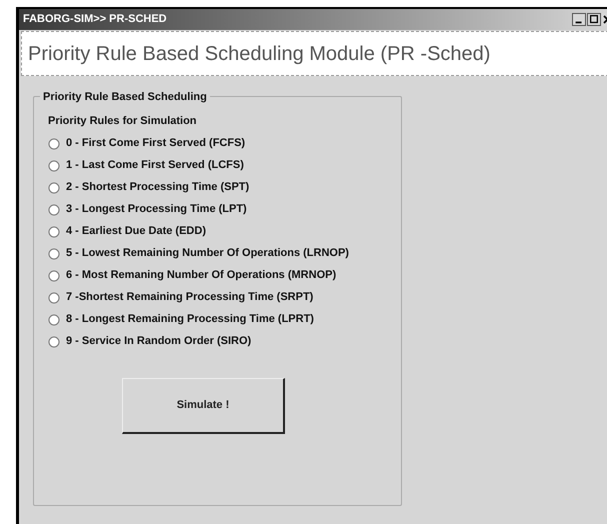 This screenshot has height=524, width=607. What do you see at coordinates (259, 54) in the screenshot?
I see `header-title: Priority Rule Based Scheduling Module (PR -Sched)` at bounding box center [259, 54].